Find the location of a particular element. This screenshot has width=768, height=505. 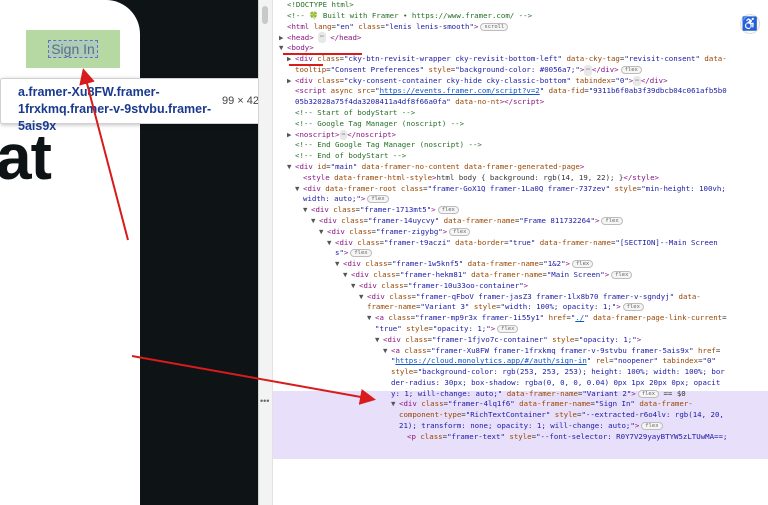

dom-node-line: ▼ <div class="framer-zigybg"> flex is located at coordinates (521, 232).